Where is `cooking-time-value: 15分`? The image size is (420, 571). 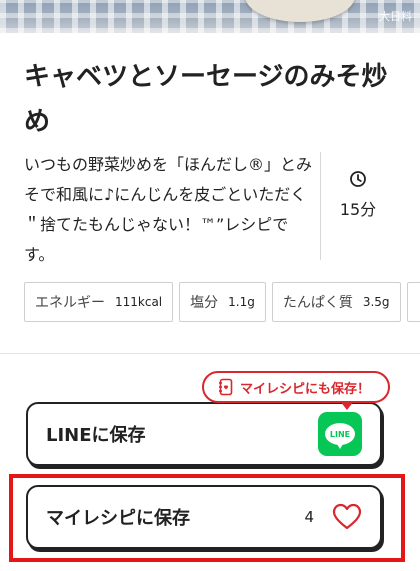 cooking-time-value: 15分 is located at coordinates (358, 209).